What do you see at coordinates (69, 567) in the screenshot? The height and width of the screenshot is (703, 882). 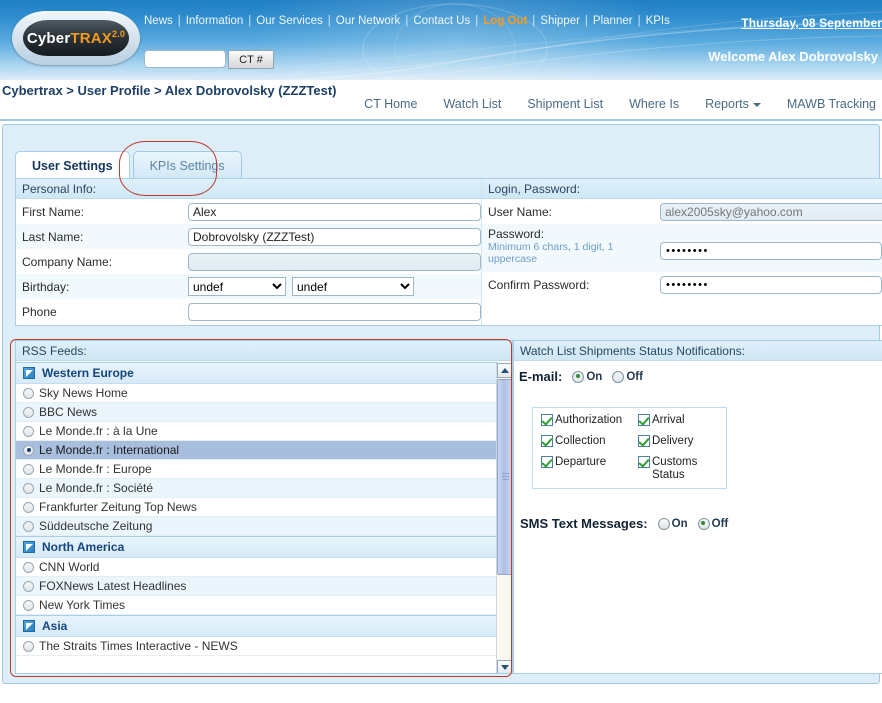 I see `rss-feed-label: CNN World` at bounding box center [69, 567].